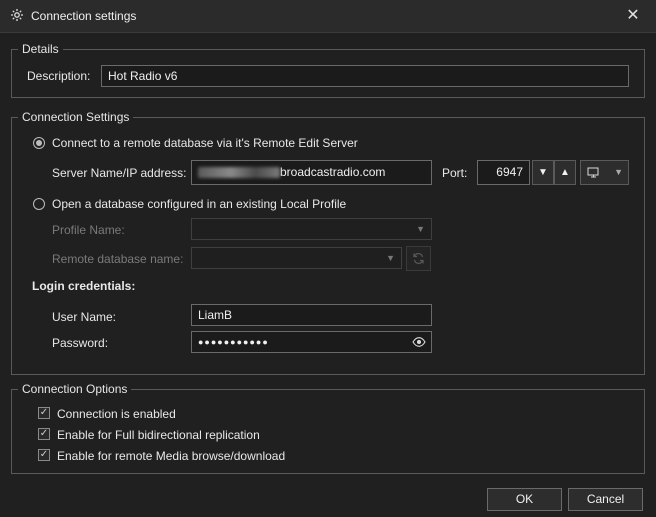 The width and height of the screenshot is (656, 517). Describe the element at coordinates (119, 173) in the screenshot. I see `server-name-label: Server Name/IP address:` at that location.